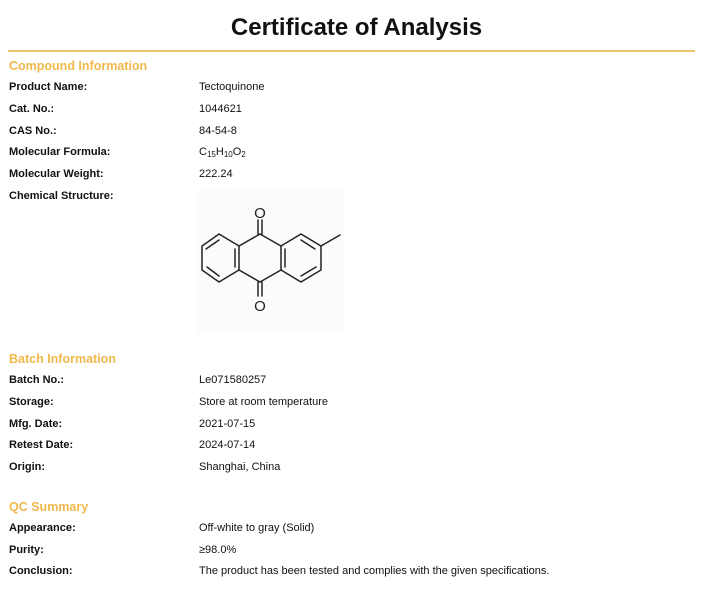 The height and width of the screenshot is (592, 713). Describe the element at coordinates (240, 467) in the screenshot. I see `origin-value: Shanghai, China` at that location.